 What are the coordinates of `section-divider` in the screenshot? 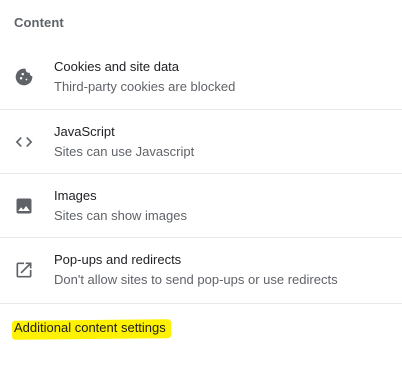 It's located at (201, 303).